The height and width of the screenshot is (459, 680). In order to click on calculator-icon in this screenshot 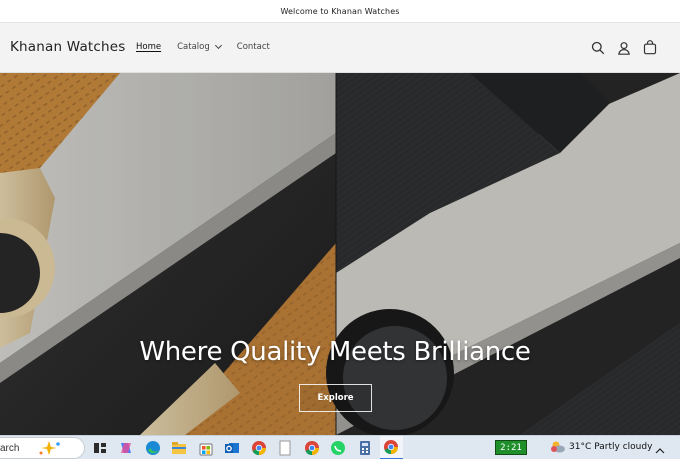, I will do `click(364, 447)`.